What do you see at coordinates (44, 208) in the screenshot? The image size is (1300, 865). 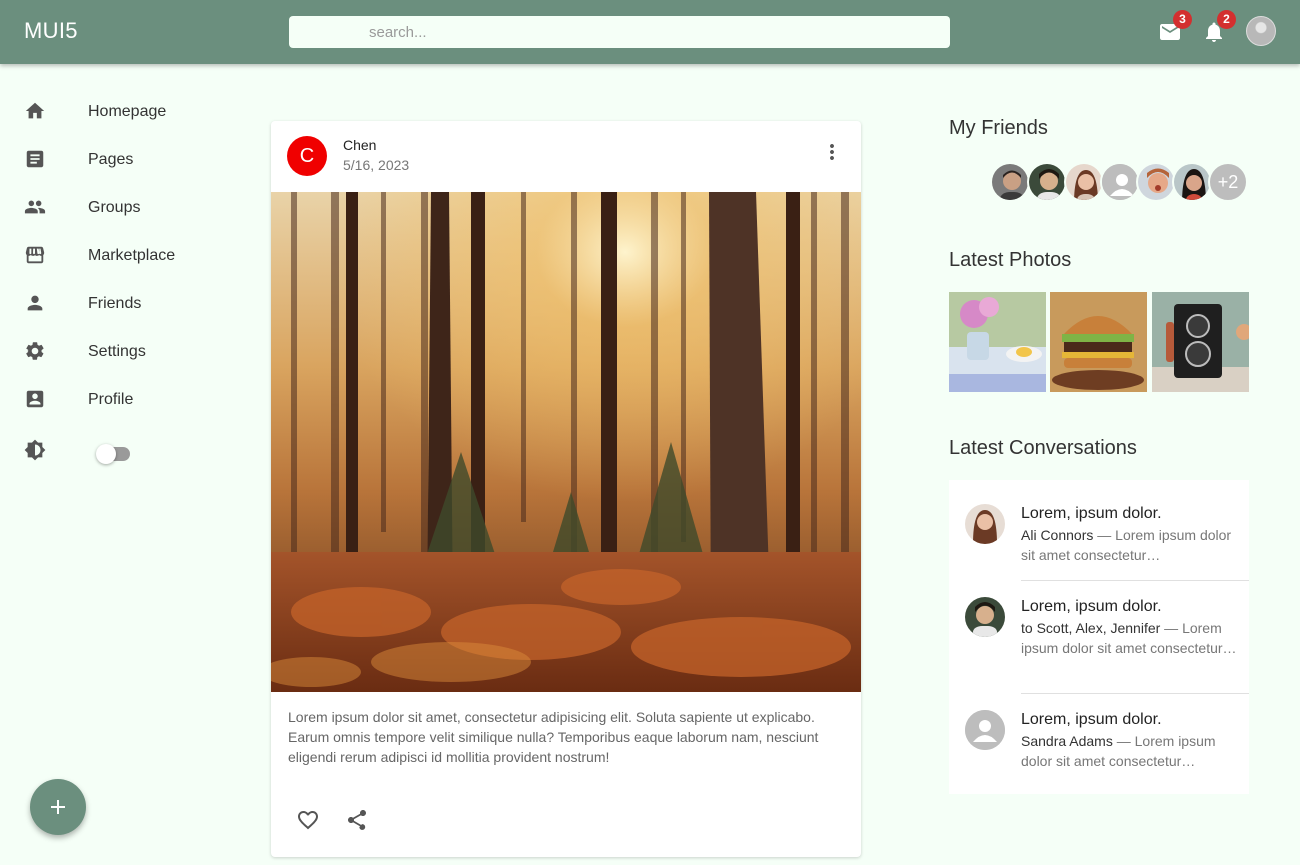 I see `group-icon` at bounding box center [44, 208].